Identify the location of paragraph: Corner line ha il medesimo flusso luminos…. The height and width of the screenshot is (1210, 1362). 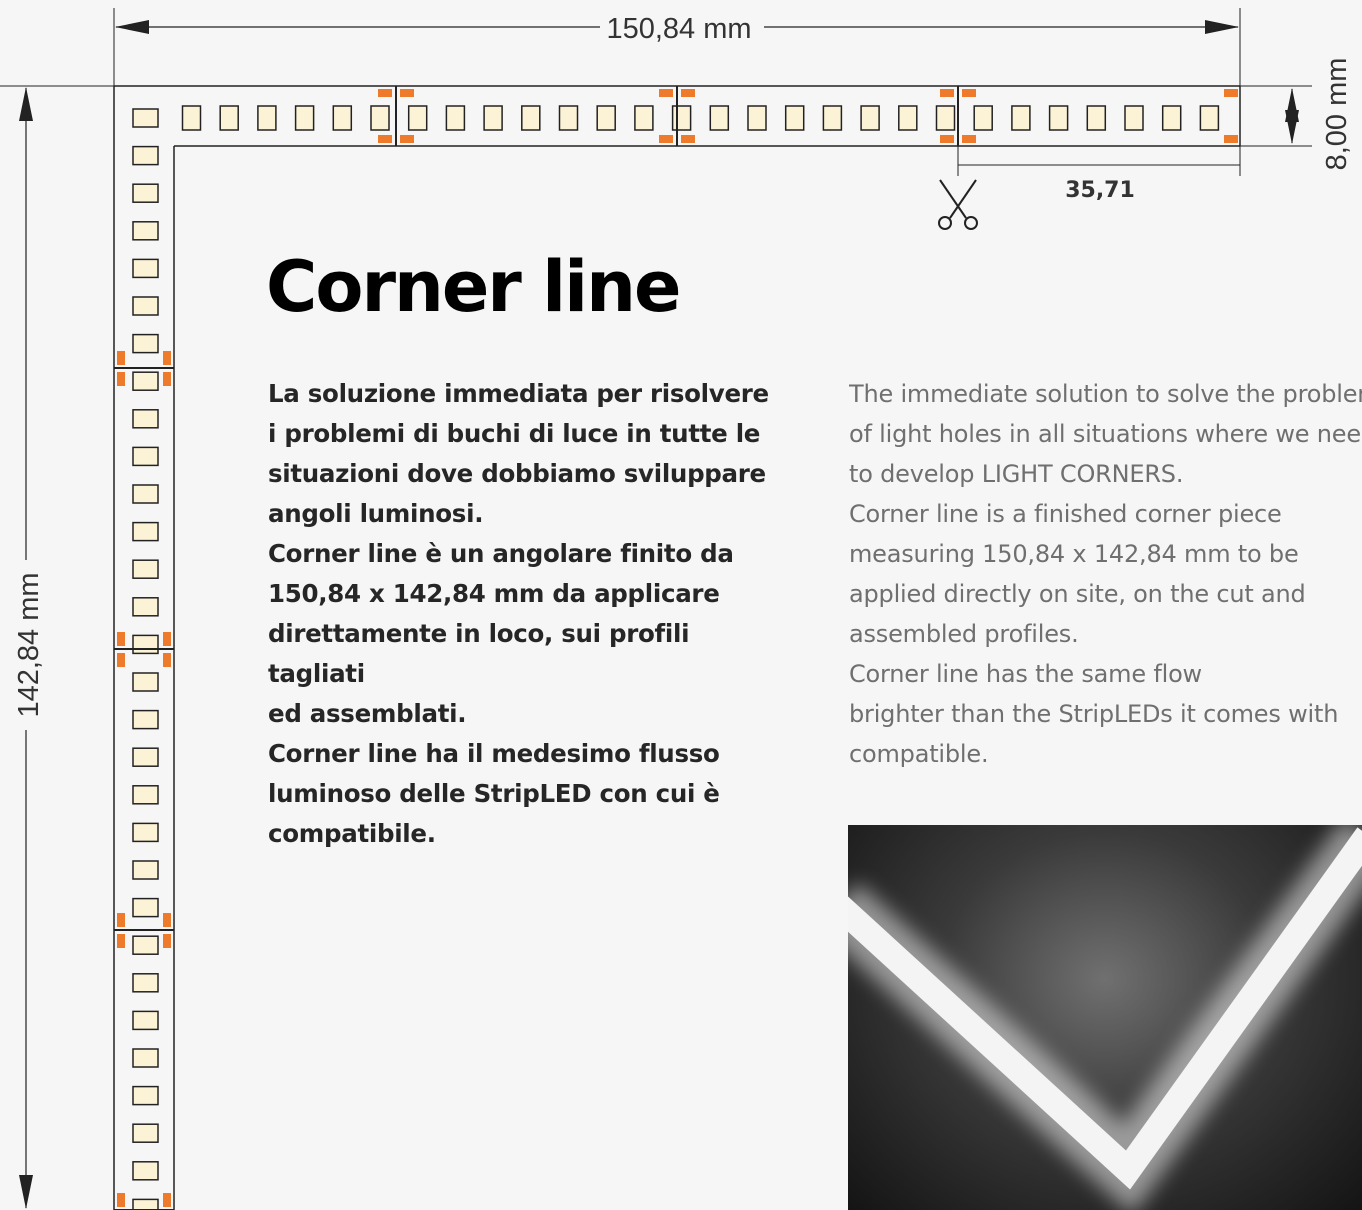
(528, 794).